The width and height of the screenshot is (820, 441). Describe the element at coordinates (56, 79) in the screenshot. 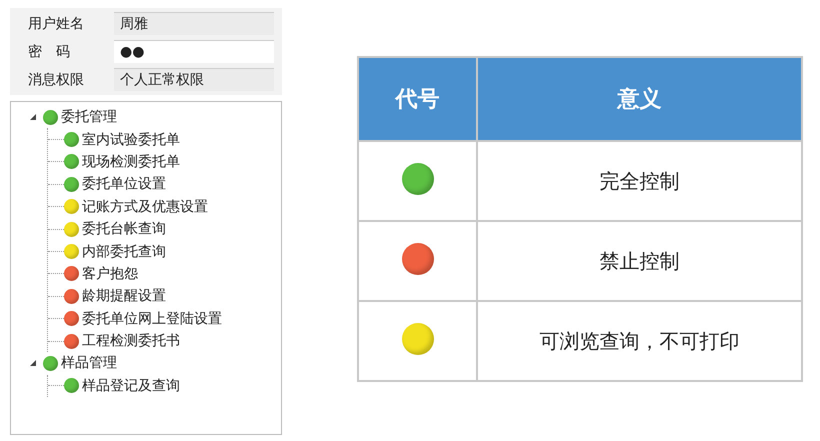

I see `field-label: 消息权限` at that location.